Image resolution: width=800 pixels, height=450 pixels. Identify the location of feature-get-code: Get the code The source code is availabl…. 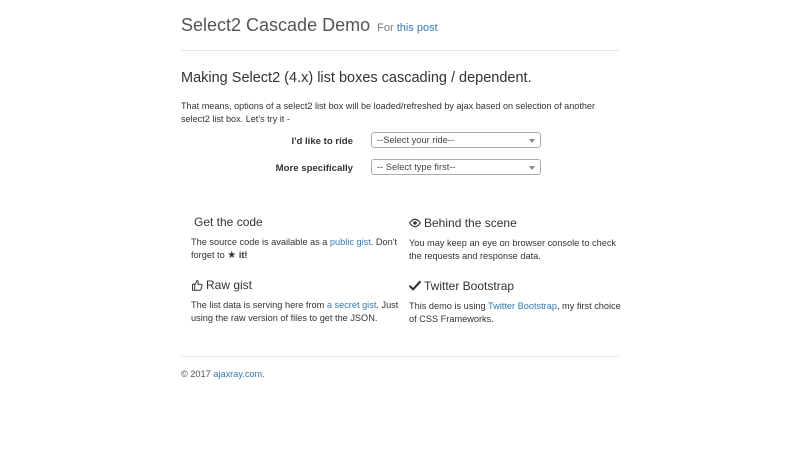
(298, 238).